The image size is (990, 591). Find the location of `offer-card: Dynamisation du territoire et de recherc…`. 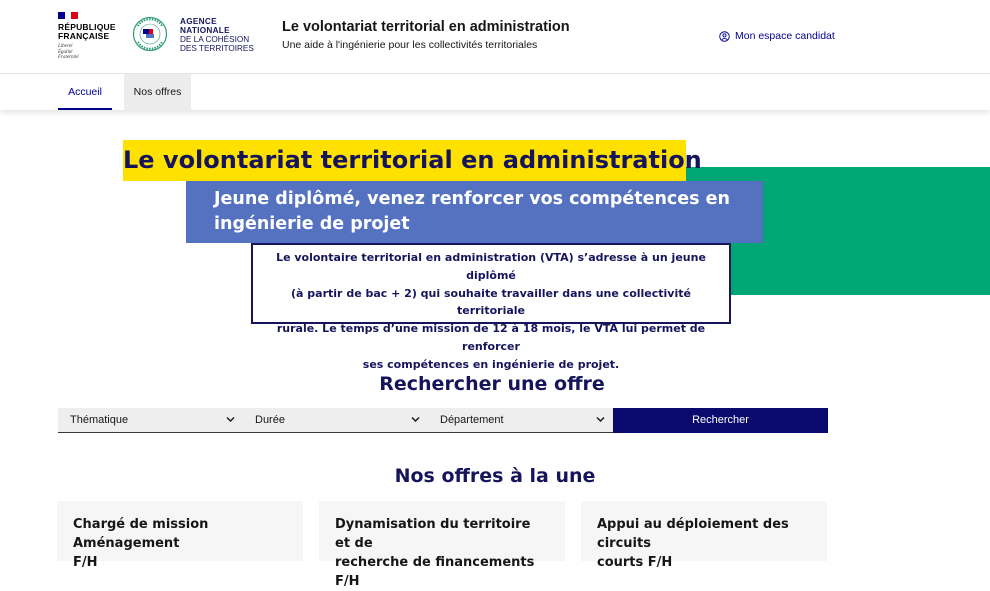

offer-card: Dynamisation du territoire et de recherc… is located at coordinates (442, 545).